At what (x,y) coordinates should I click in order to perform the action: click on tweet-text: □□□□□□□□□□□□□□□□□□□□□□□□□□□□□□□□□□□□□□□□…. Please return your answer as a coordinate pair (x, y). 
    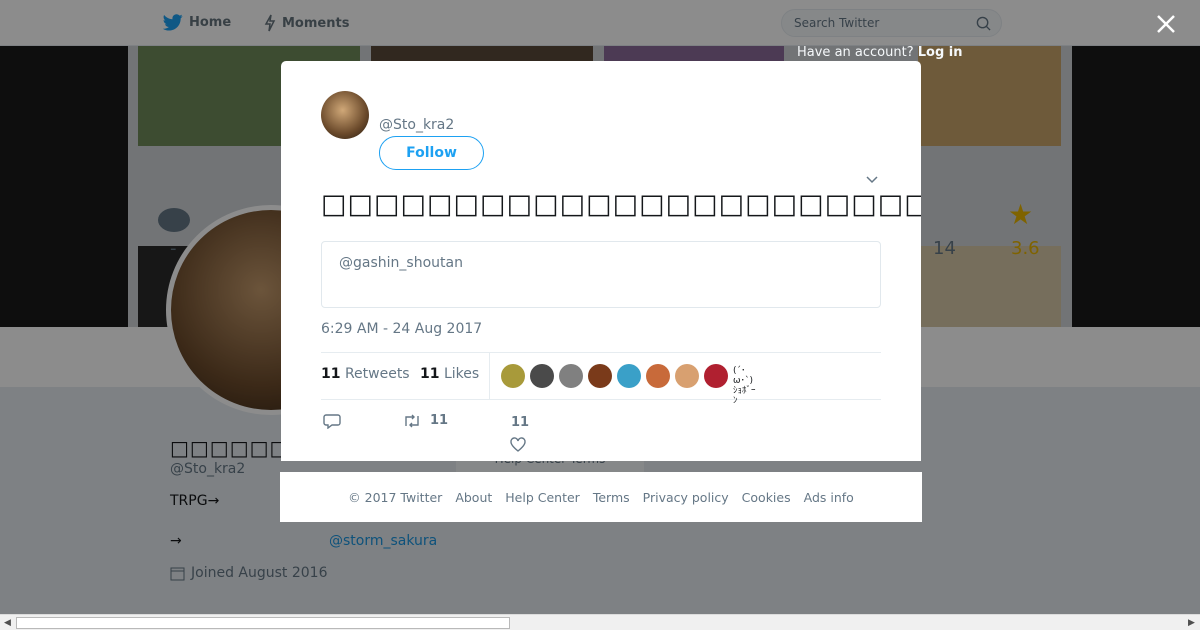
    Looking at the image, I should click on (621, 204).